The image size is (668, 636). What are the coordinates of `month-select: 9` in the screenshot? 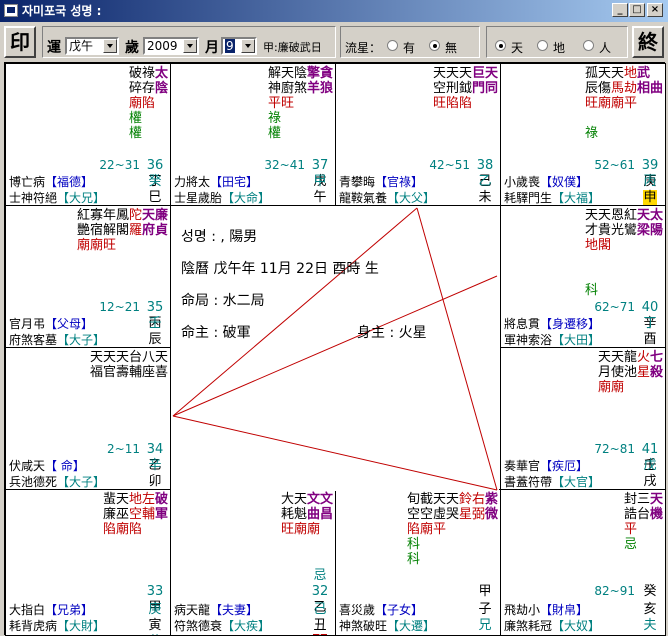 It's located at (239, 46).